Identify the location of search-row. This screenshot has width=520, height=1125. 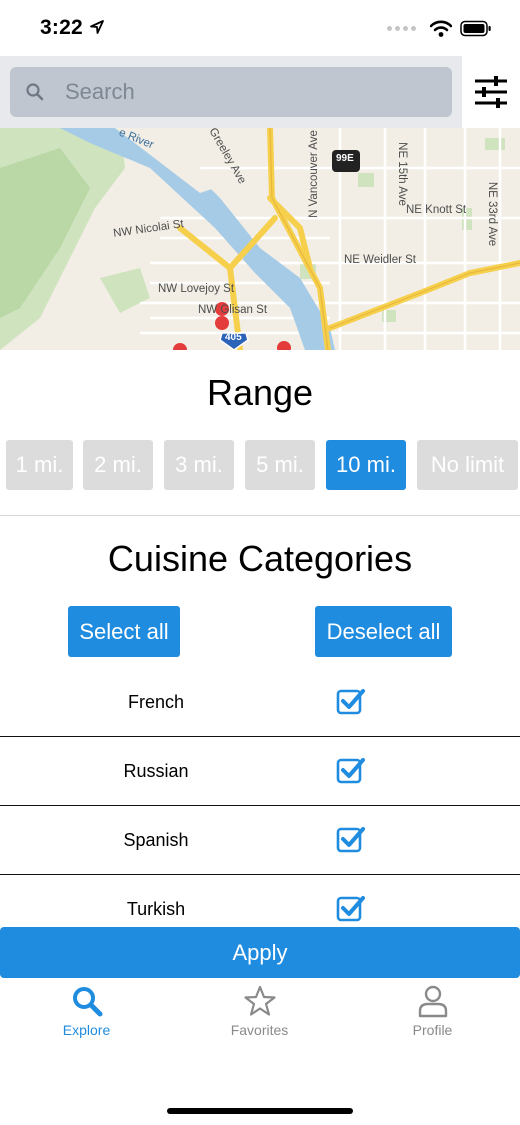
(260, 92).